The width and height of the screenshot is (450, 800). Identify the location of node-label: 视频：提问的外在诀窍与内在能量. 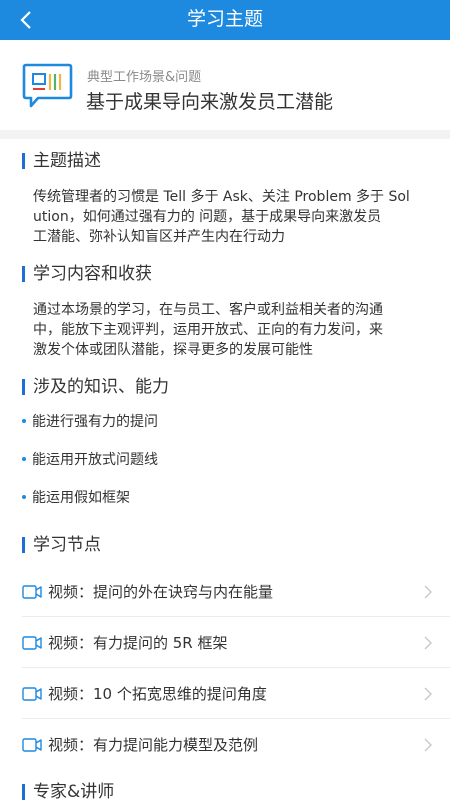
(161, 592).